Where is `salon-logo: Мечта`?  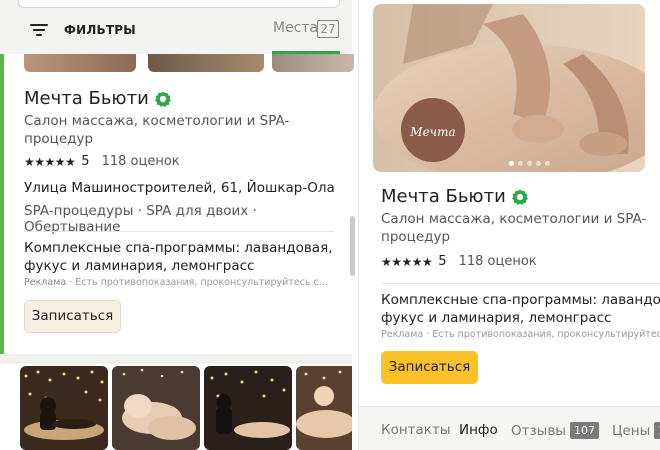
salon-logo: Мечта is located at coordinates (433, 130).